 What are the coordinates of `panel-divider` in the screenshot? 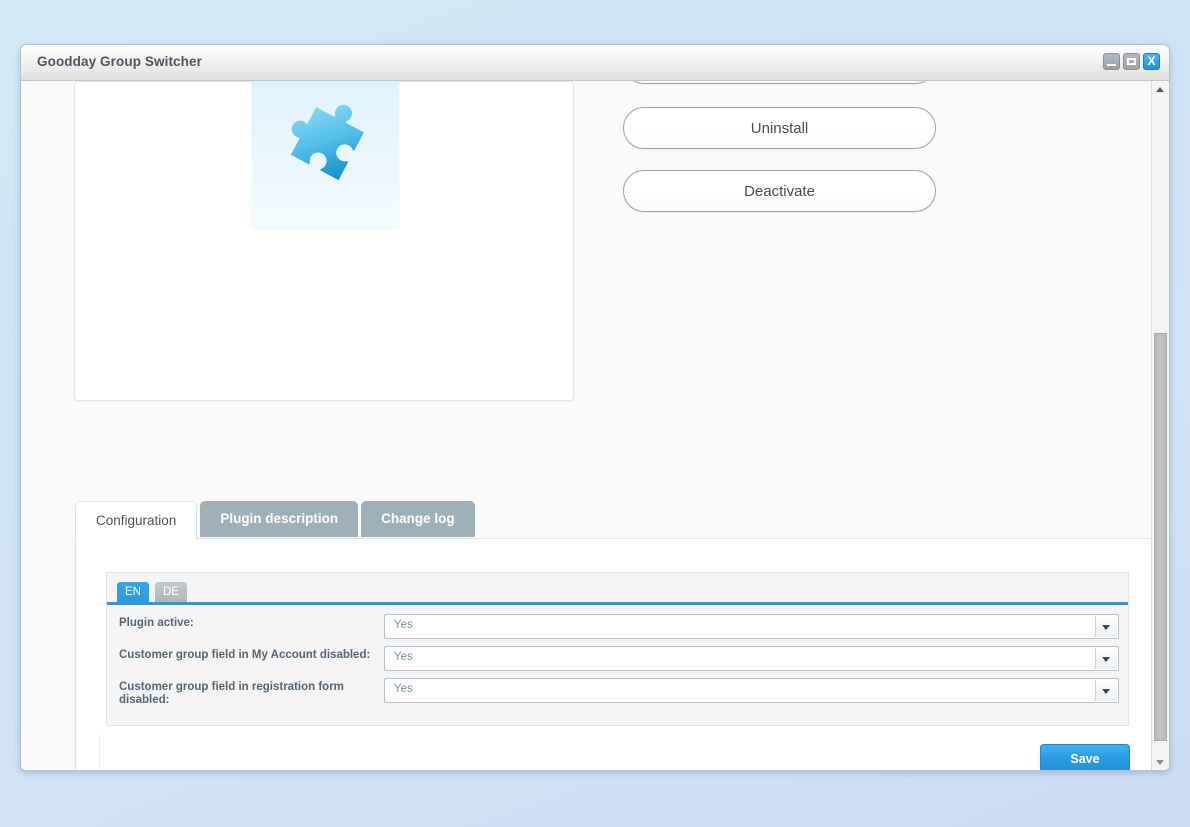 It's located at (99, 752).